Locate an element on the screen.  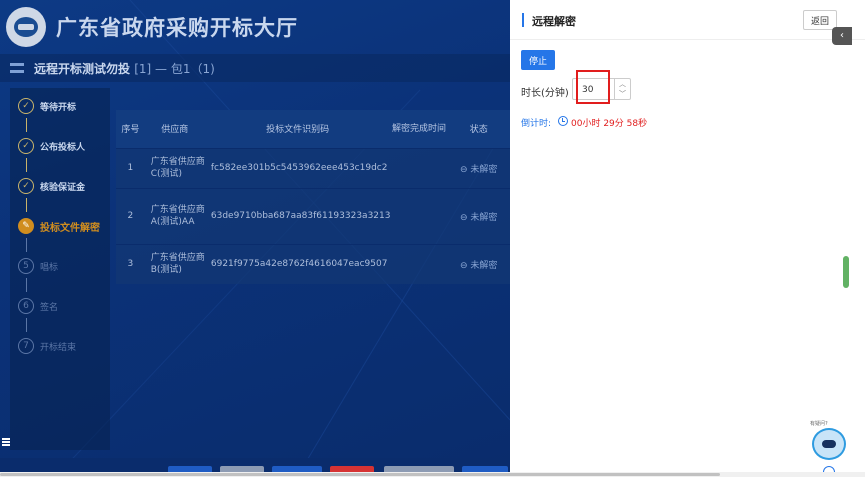
step-label: 签名 is located at coordinates (49, 307).